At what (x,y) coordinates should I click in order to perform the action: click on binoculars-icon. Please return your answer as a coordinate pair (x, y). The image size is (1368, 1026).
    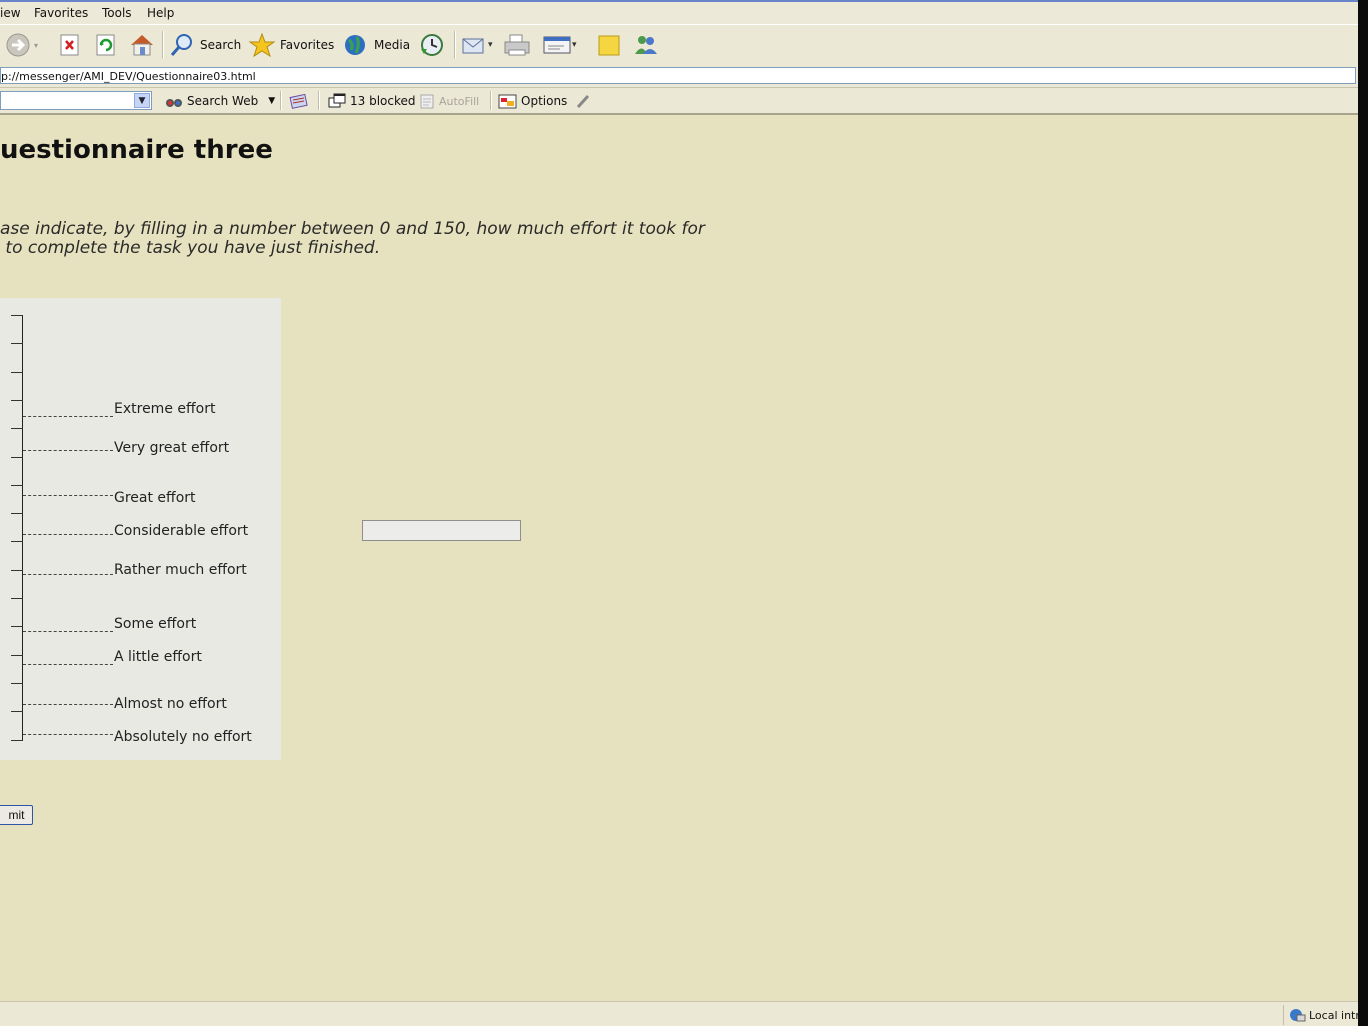
    Looking at the image, I should click on (174, 103).